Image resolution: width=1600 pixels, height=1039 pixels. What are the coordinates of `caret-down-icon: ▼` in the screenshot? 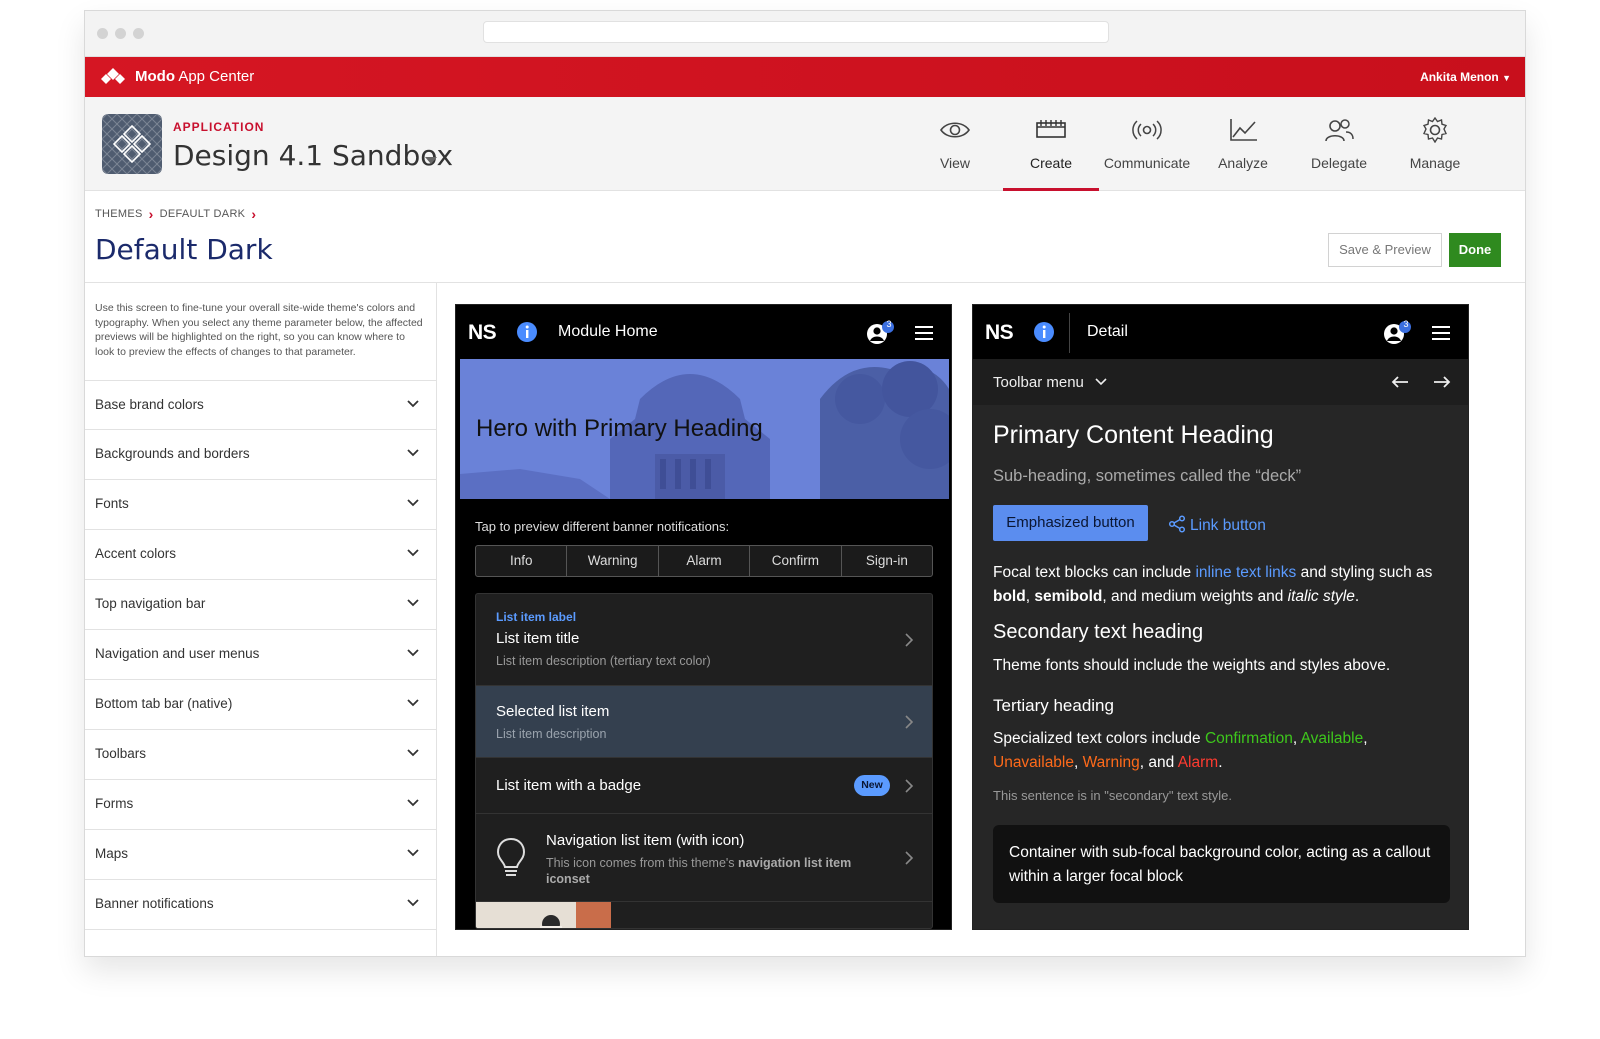 It's located at (1506, 78).